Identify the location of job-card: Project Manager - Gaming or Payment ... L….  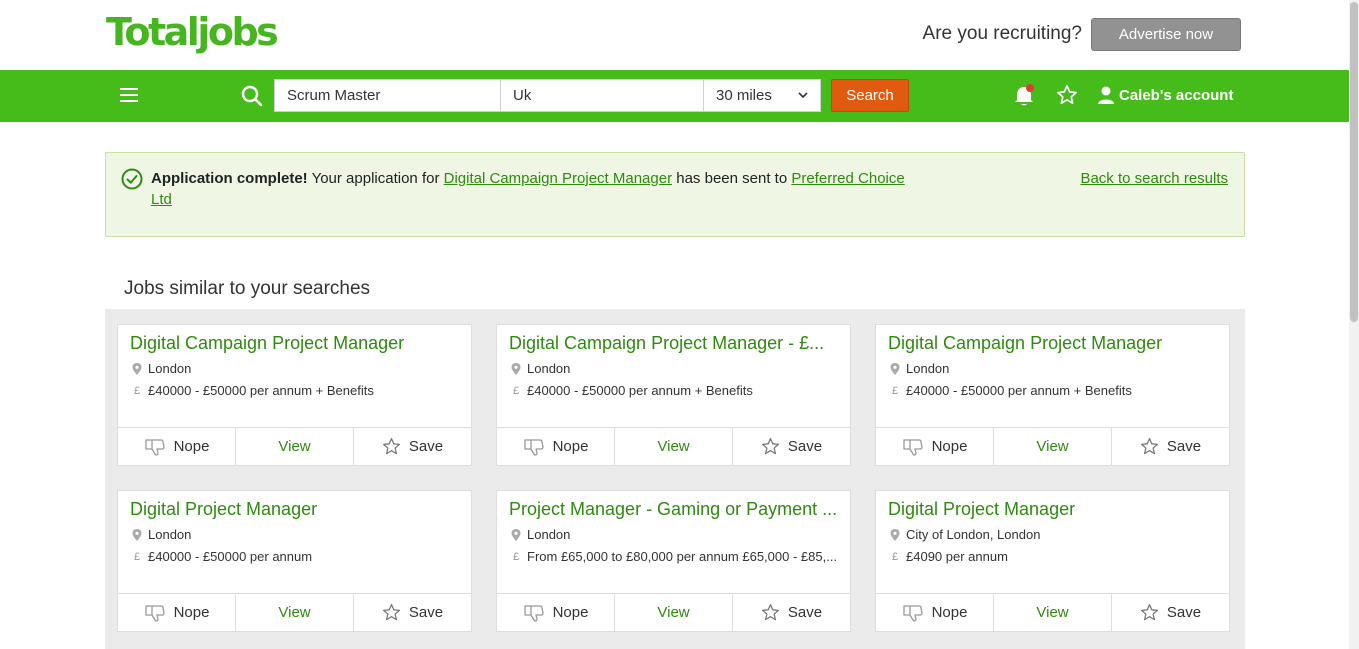
(673, 561).